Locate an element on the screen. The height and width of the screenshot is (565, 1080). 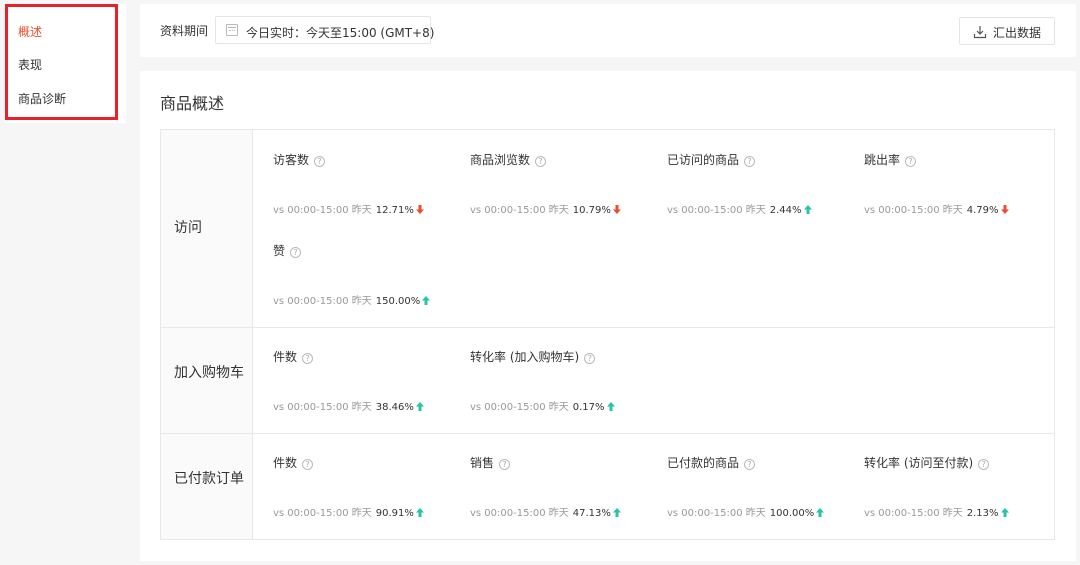
calendar-icon is located at coordinates (232, 30).